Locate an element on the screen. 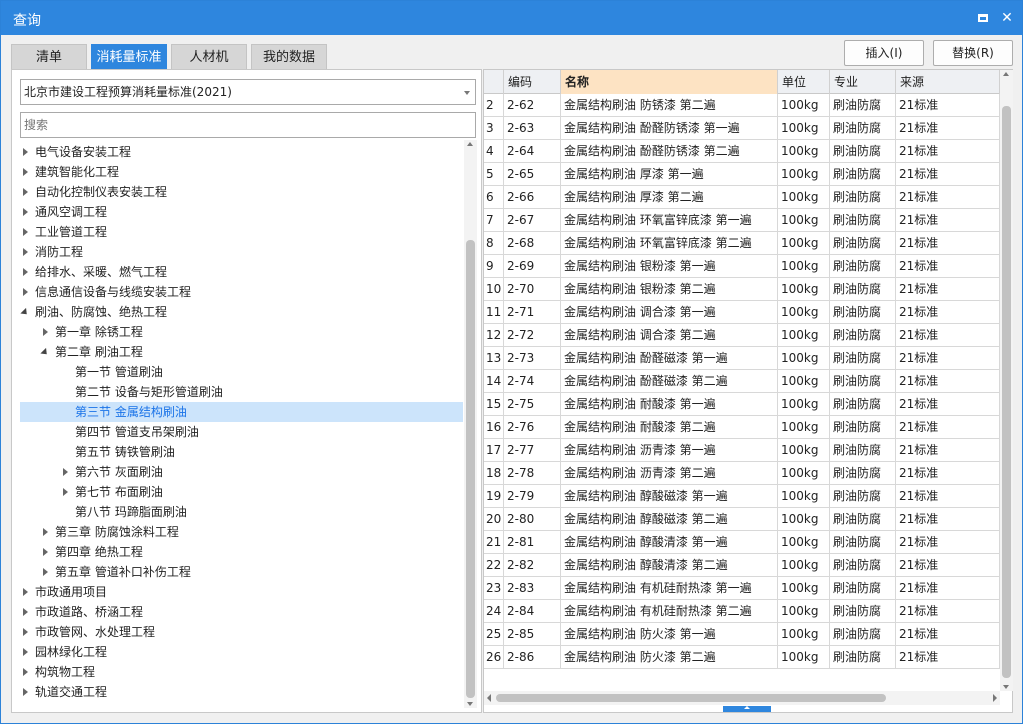 The image size is (1023, 724). table-row: 12 2-72 金属结构刷油 调合漆 第二遍 100kg 刷油防腐 21标准 is located at coordinates (742, 335).